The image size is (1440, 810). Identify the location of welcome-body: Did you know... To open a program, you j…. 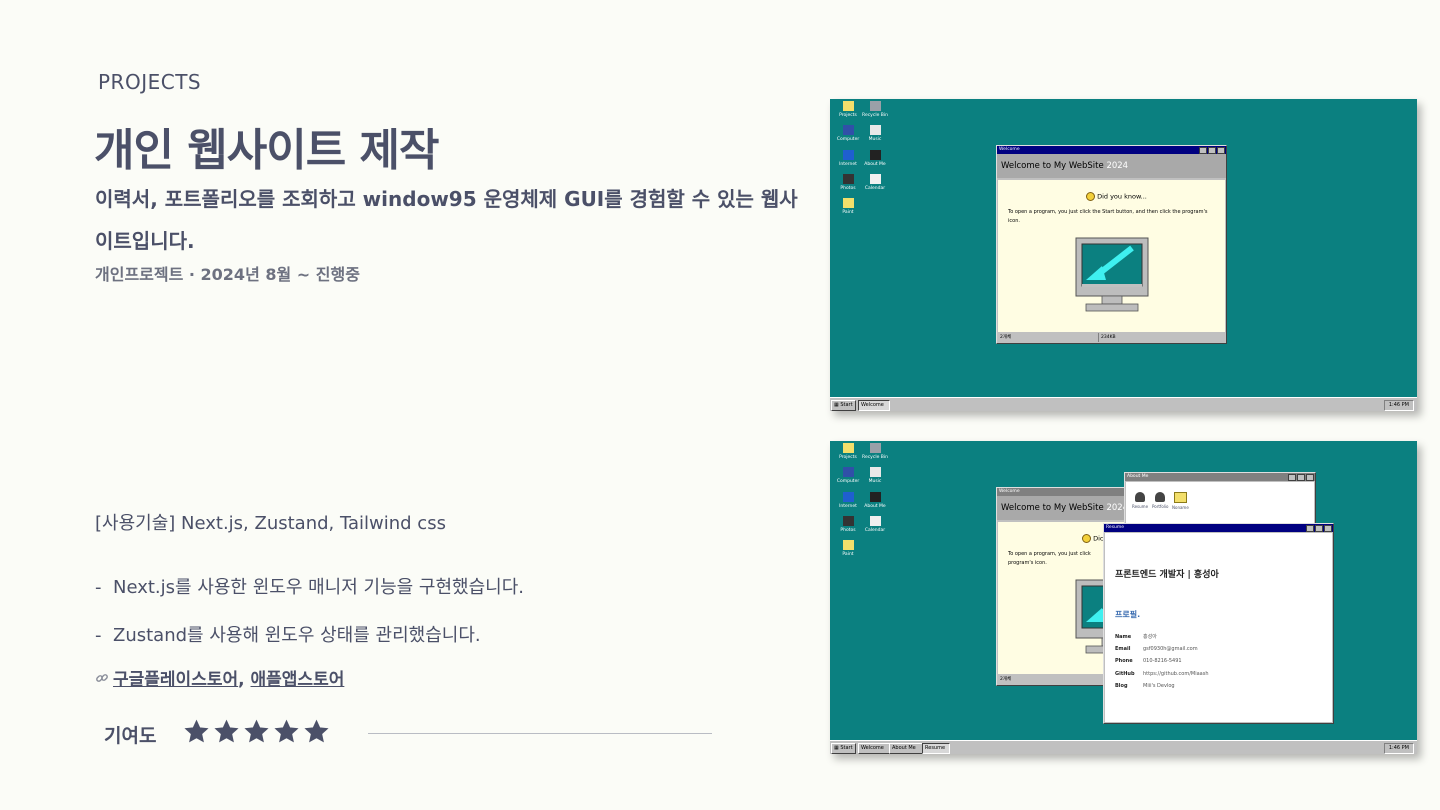
(1111, 256).